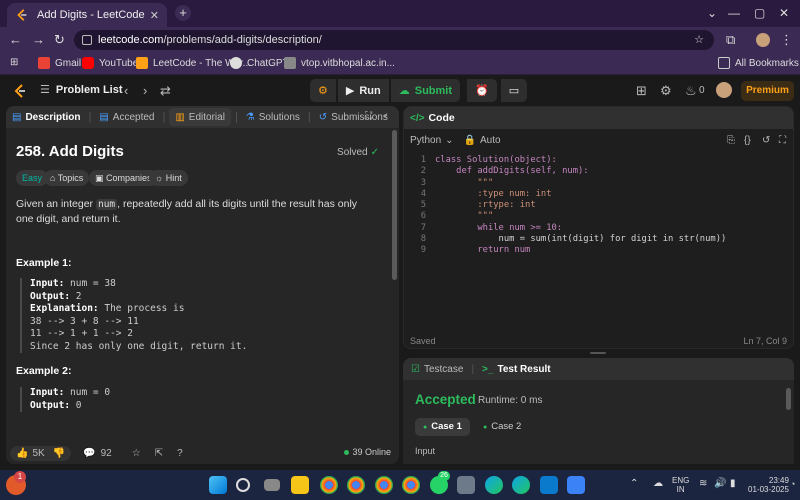 Image resolution: width=800 pixels, height=500 pixels. I want to click on auto-mode: 🔒 Auto, so click(482, 140).